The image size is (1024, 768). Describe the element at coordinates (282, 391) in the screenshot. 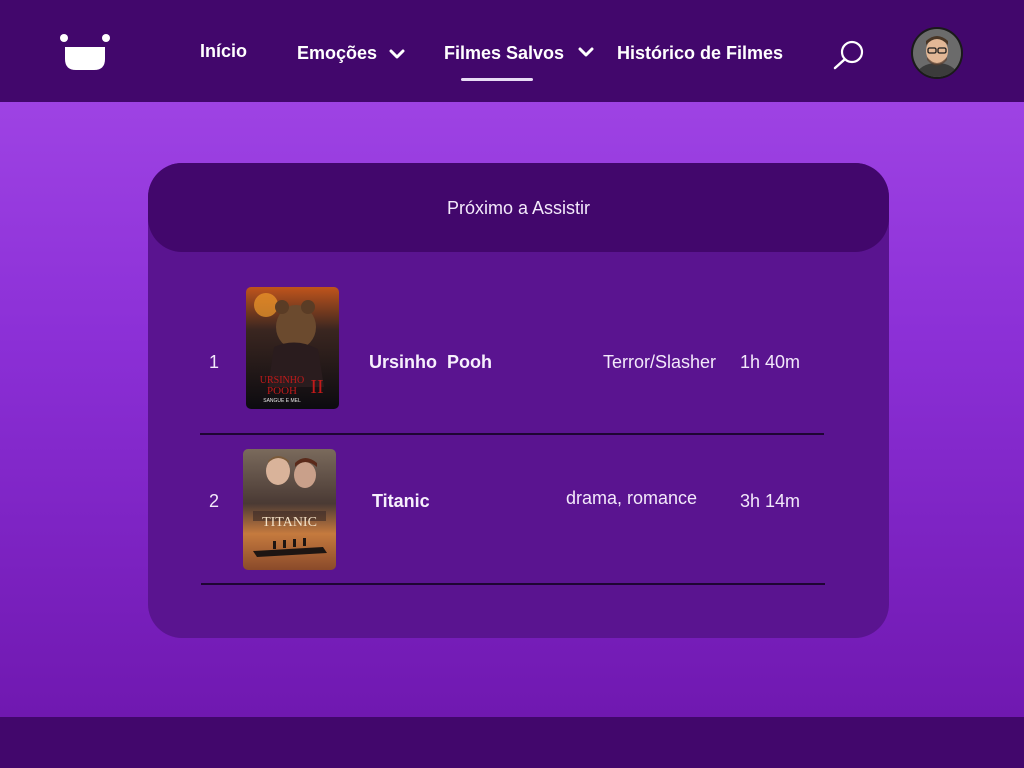

I see `poster-title-line2: POOH` at that location.